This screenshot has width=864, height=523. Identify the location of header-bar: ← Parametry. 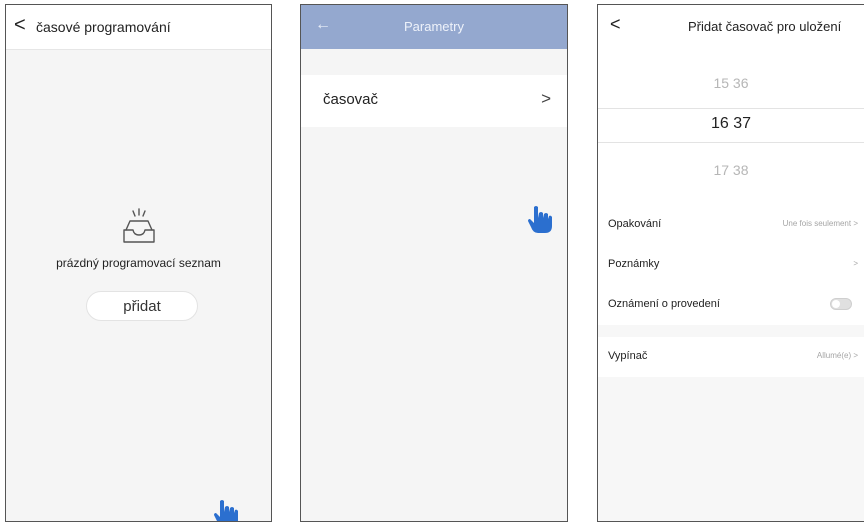
(434, 27).